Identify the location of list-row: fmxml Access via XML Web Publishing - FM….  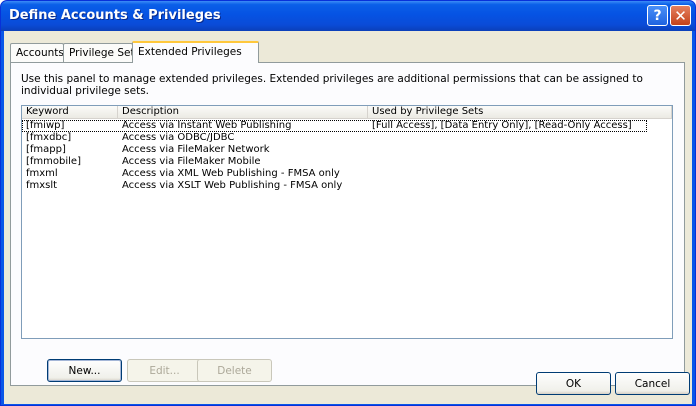
(347, 174).